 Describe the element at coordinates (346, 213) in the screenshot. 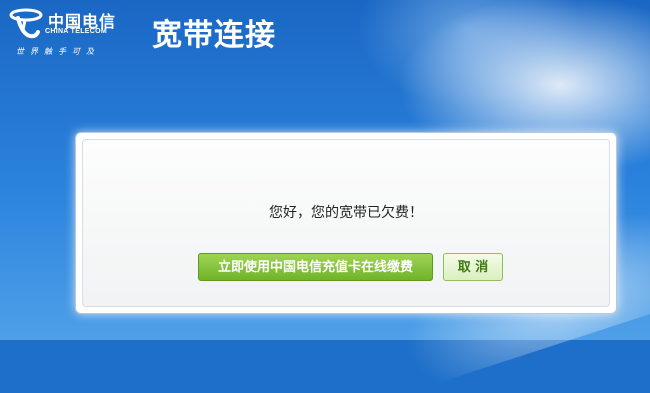

I see `arrears-message: 您好，您的宽带已欠费！` at that location.